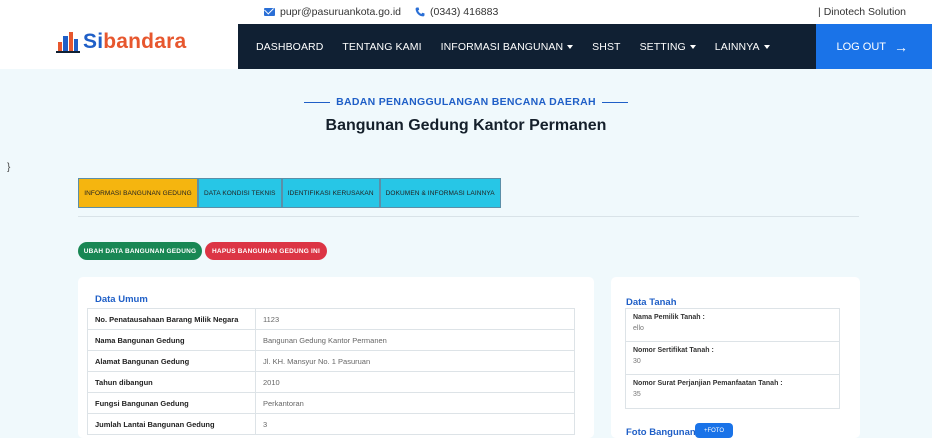  Describe the element at coordinates (171, 319) in the screenshot. I see `row-label: No. Penatausahaan Barang Milik Negara` at that location.